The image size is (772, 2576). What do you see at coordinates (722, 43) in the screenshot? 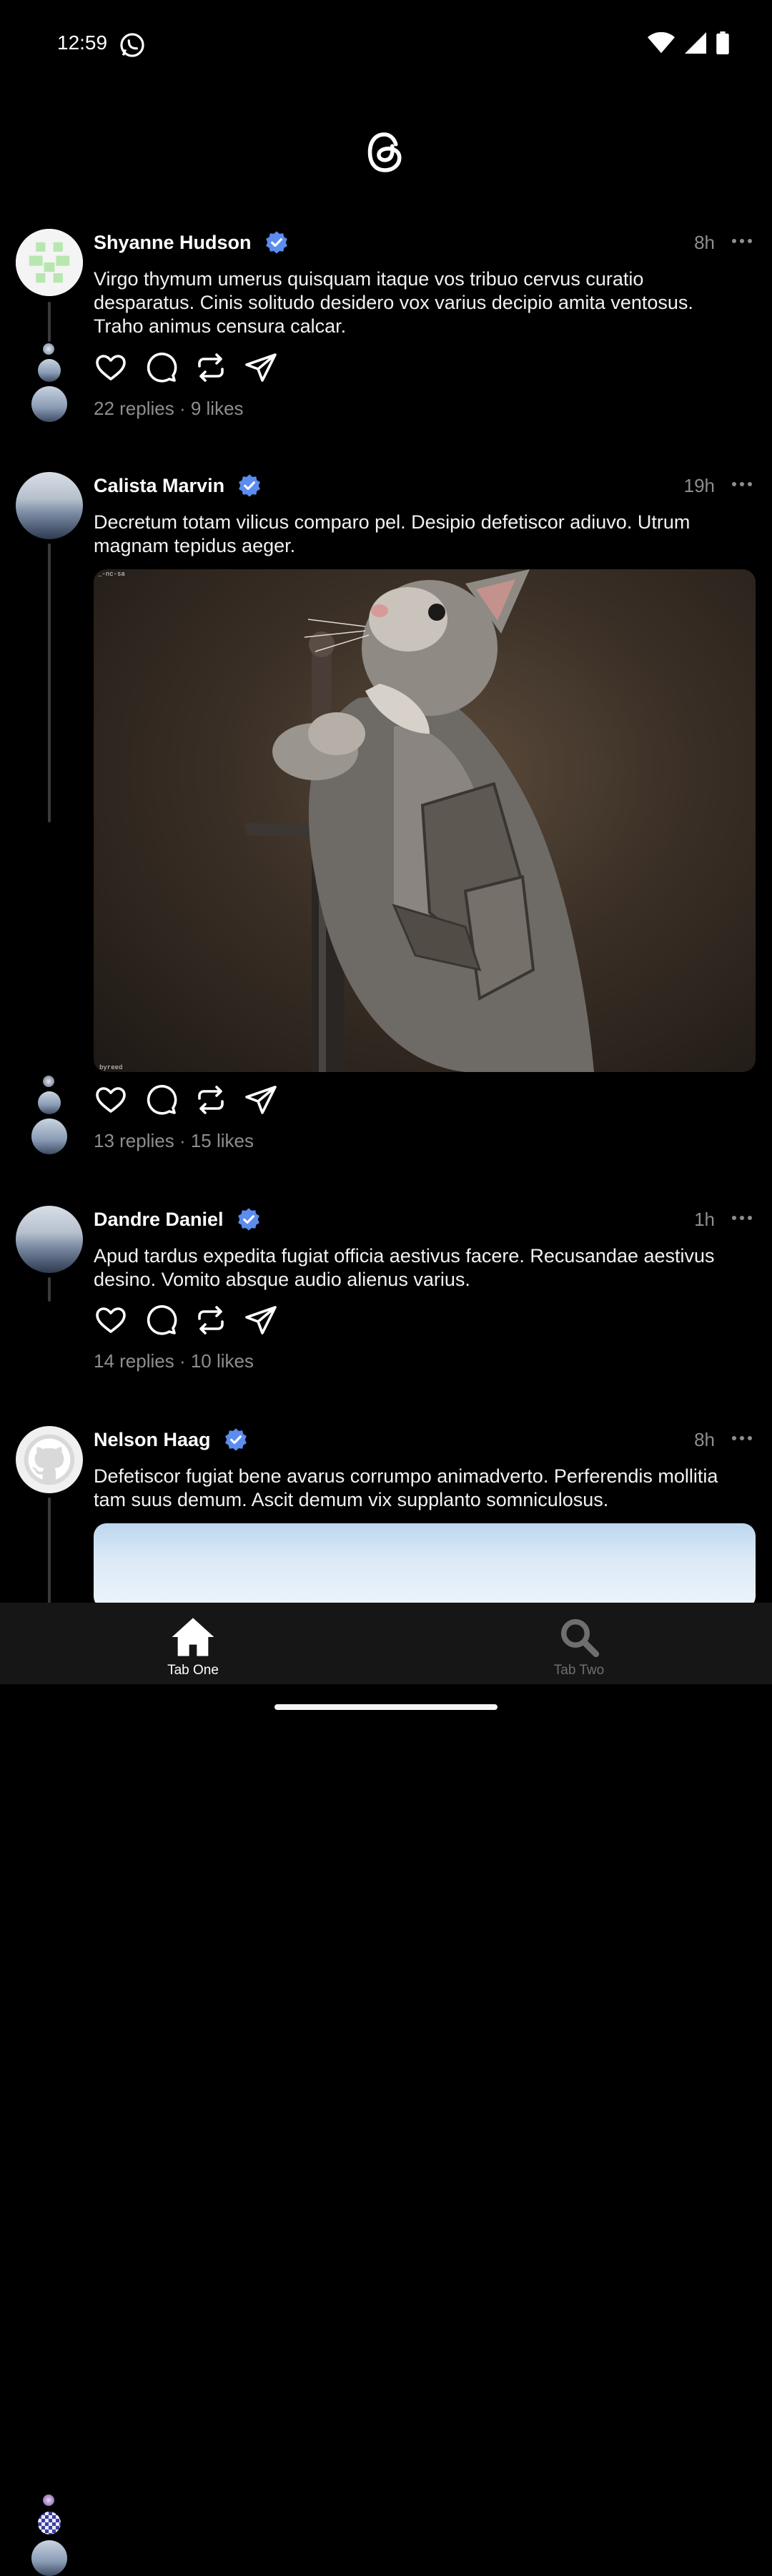
I see `battery-icon` at bounding box center [722, 43].